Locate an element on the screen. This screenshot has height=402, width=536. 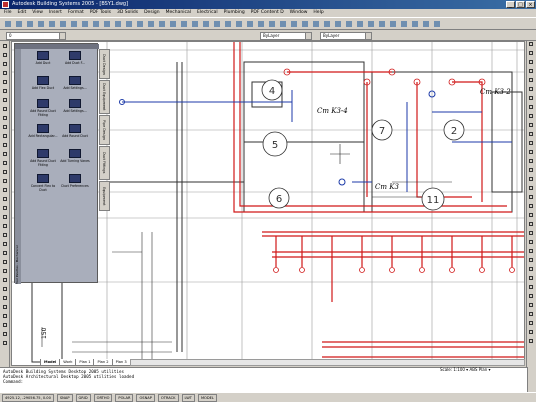
tab-plan-1: Plan 1 is located at coordinates (85, 362).